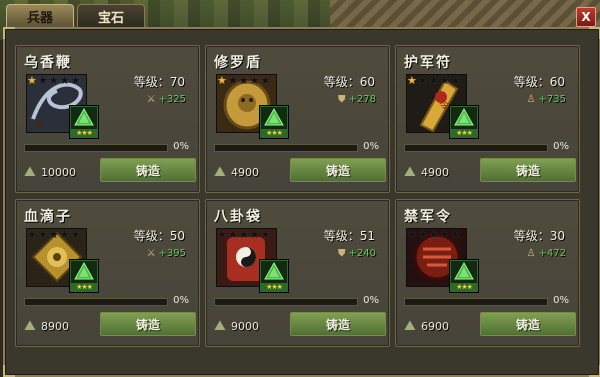 The height and width of the screenshot is (377, 600). Describe the element at coordinates (172, 253) in the screenshot. I see `attribute-value: +395` at that location.